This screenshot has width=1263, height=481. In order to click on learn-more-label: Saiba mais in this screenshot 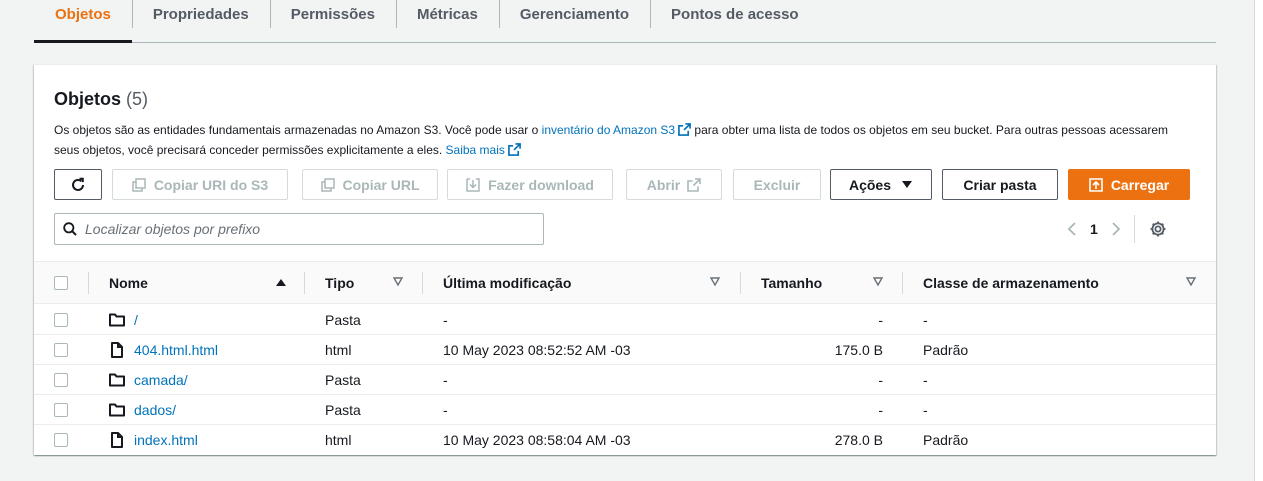, I will do `click(475, 150)`.